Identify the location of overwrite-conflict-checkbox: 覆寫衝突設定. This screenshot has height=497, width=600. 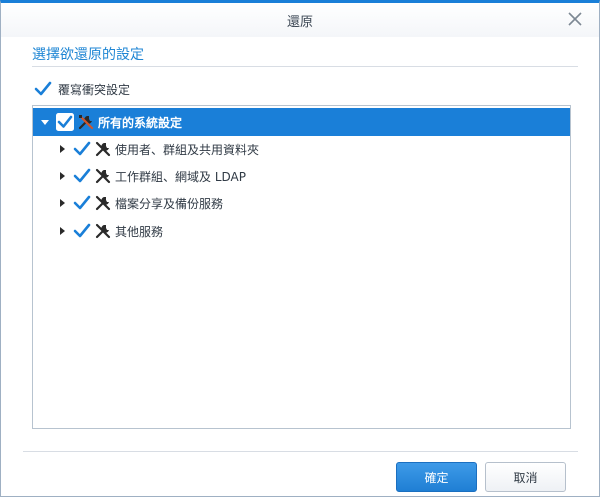
(82, 89).